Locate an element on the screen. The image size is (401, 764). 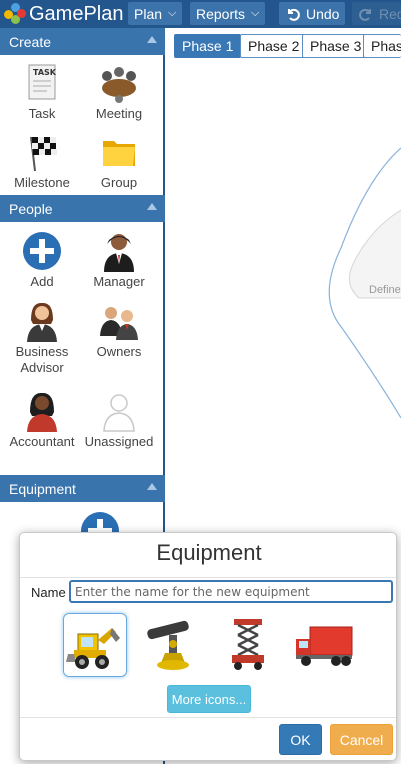
create-meeting-tool: Meeting is located at coordinates (119, 92).